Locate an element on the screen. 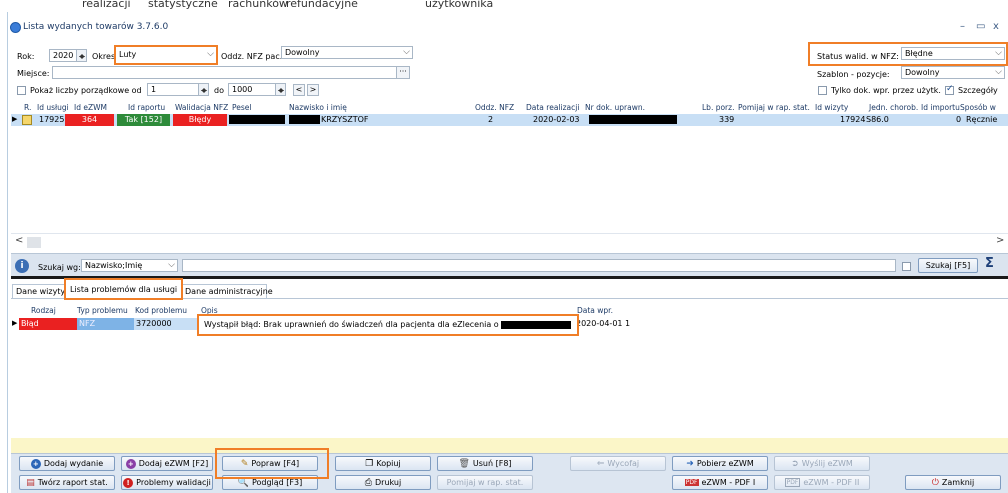  col-header: Pomijaj w rap. stat. is located at coordinates (774, 107).